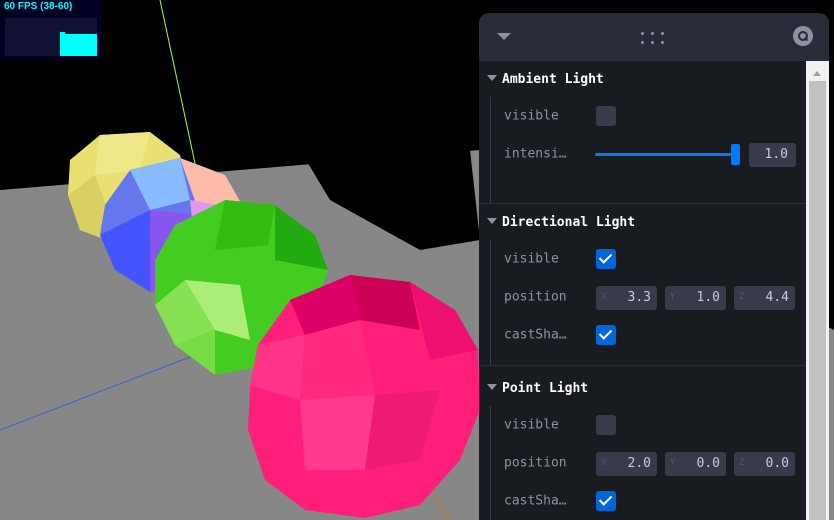 This screenshot has width=834, height=520. I want to click on position-y-input: Y 1.0, so click(695, 298).